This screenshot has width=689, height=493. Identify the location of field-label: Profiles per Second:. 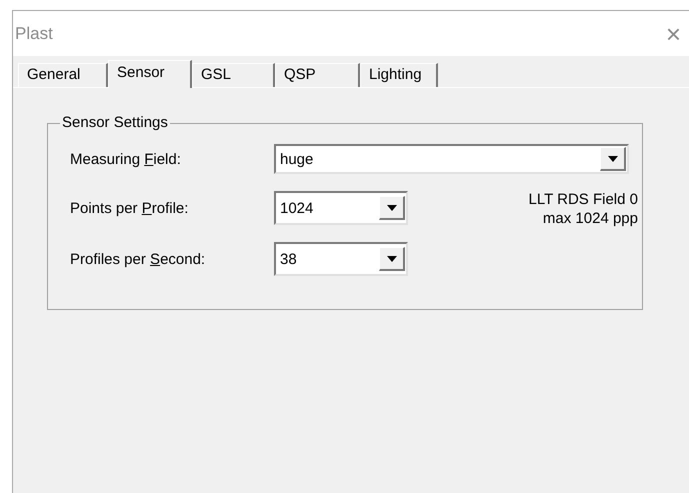
(138, 259).